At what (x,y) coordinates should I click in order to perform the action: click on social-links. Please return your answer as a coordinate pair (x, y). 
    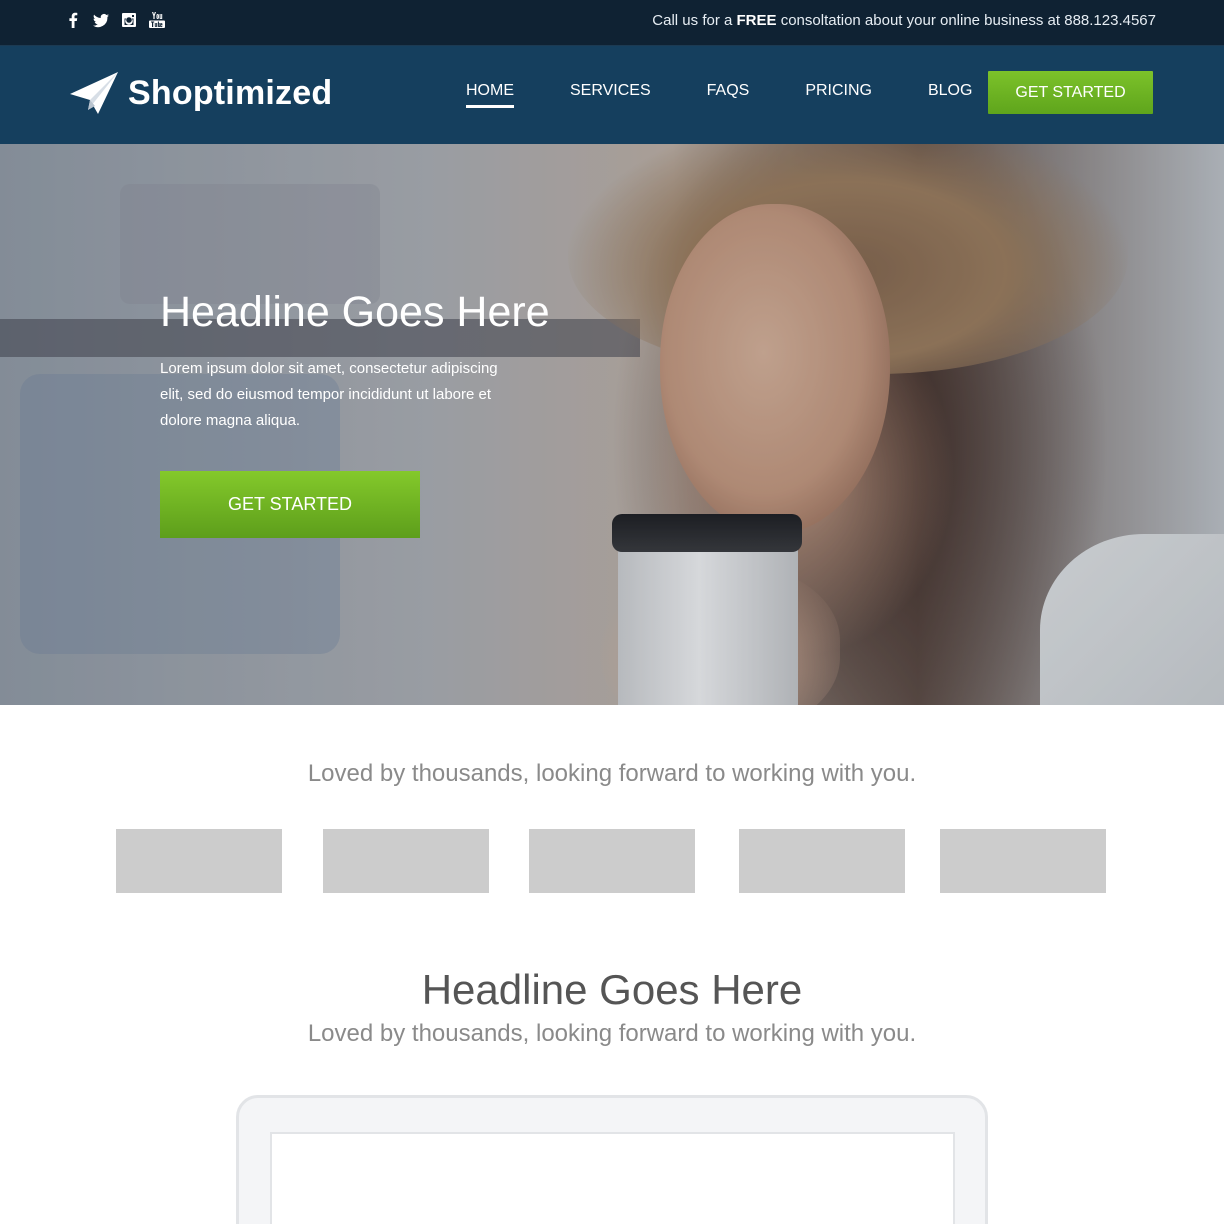
    Looking at the image, I should click on (115, 20).